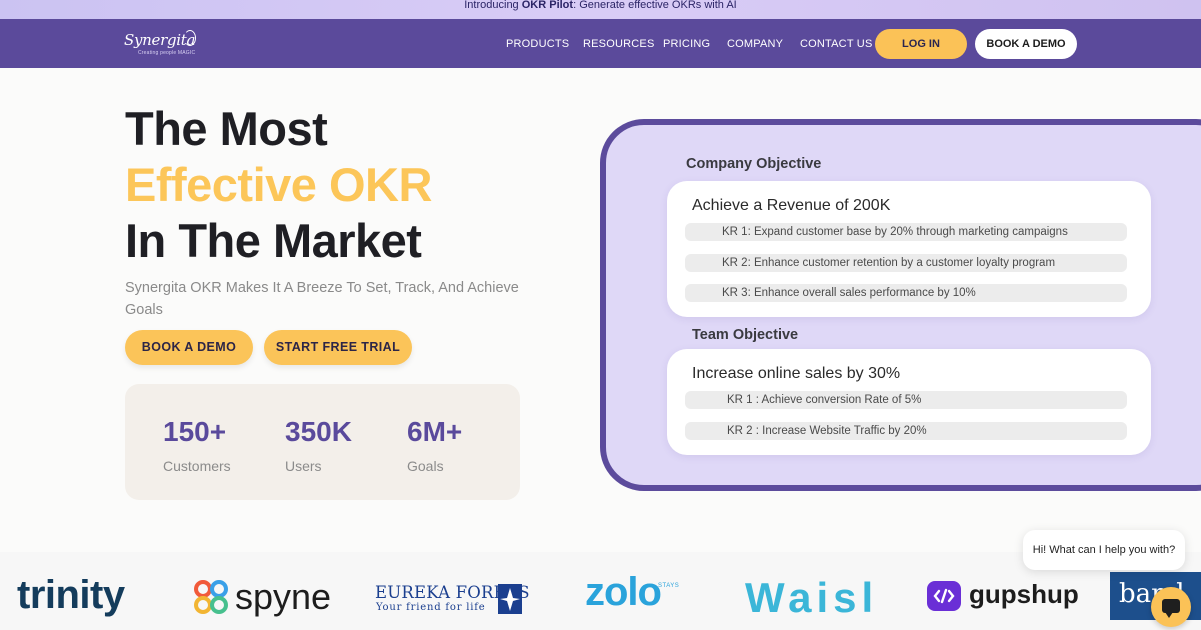 The height and width of the screenshot is (630, 1201). What do you see at coordinates (1026, 44) in the screenshot?
I see `nav-book-demo-button: BOOK A DEMO` at bounding box center [1026, 44].